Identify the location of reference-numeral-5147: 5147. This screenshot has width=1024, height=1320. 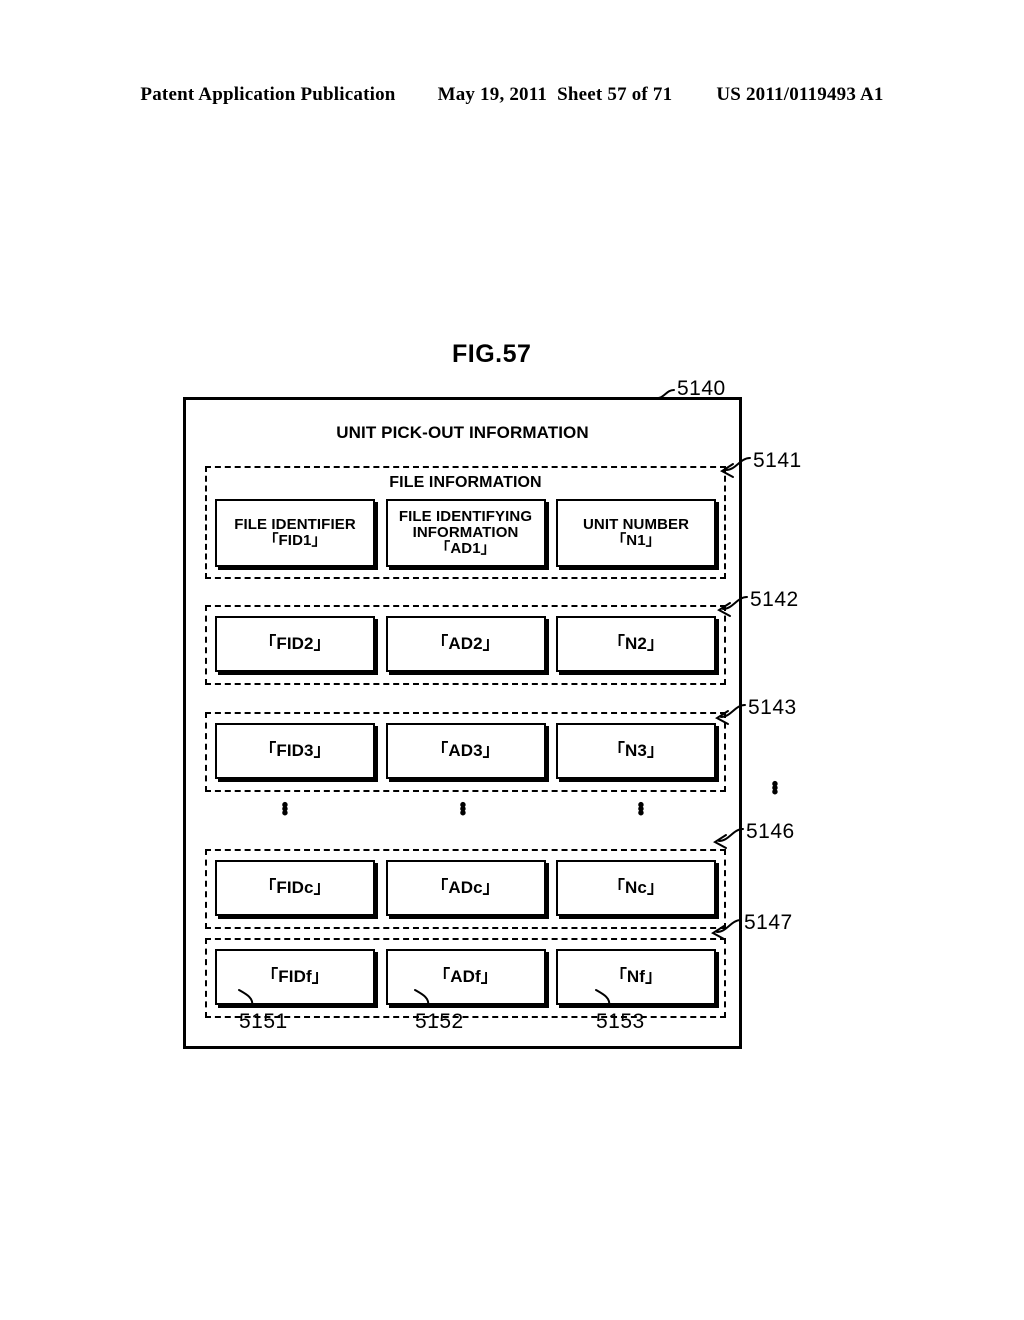
(768, 922).